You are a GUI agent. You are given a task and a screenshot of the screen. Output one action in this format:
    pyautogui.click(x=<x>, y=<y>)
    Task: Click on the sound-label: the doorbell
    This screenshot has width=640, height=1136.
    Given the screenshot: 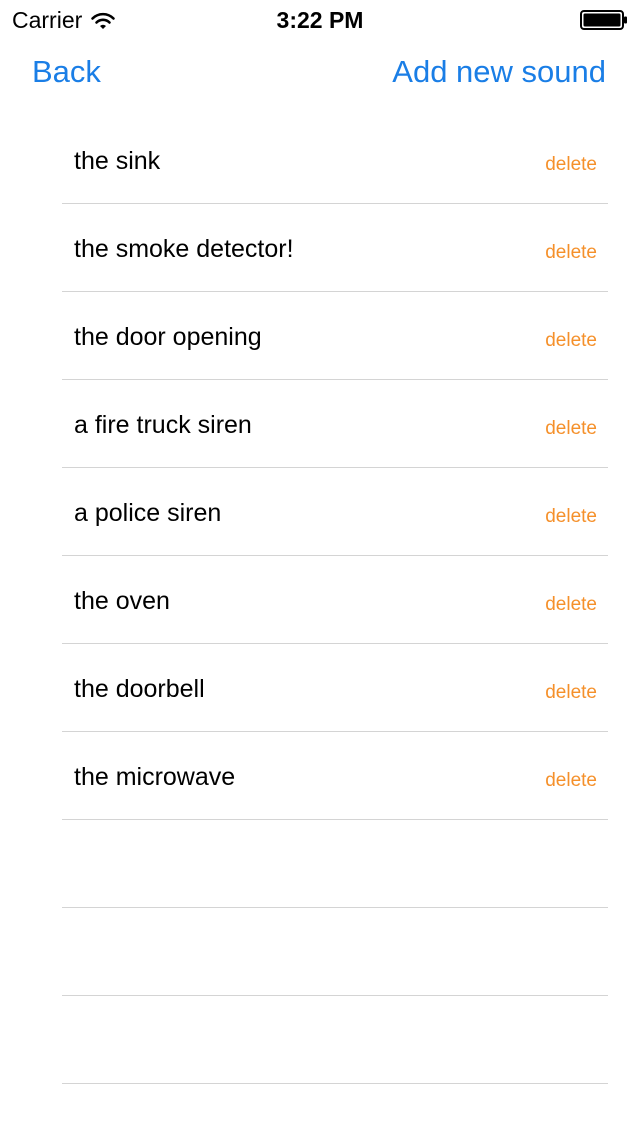 What is the action you would take?
    pyautogui.click(x=139, y=689)
    